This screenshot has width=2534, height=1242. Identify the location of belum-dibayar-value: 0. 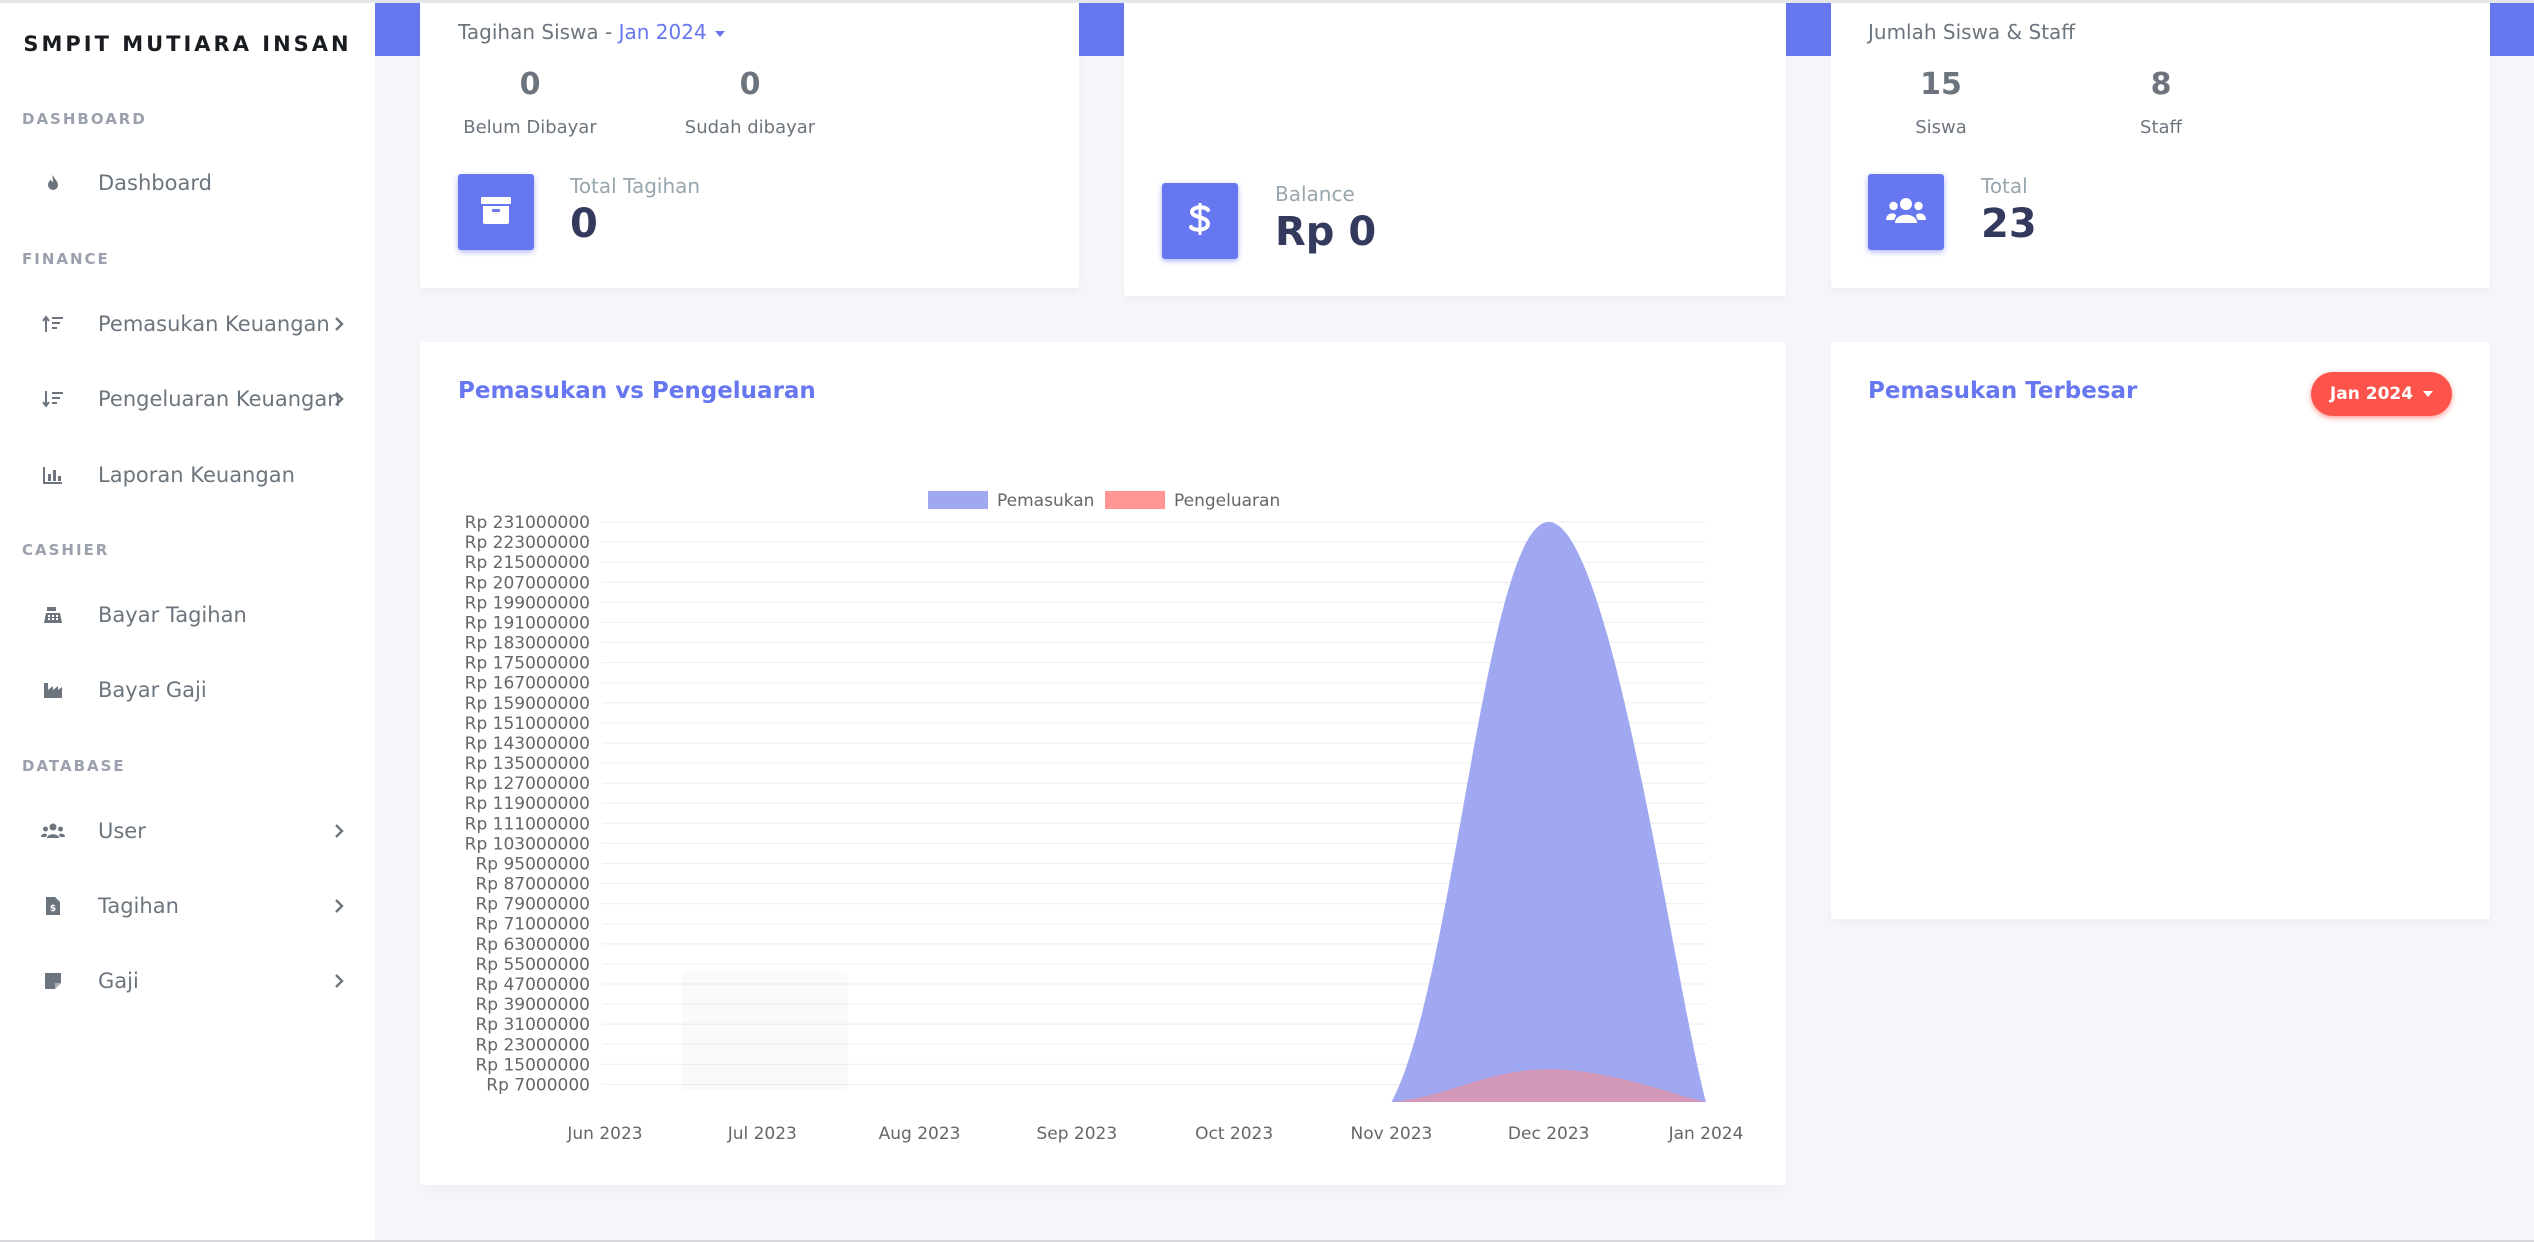
(530, 84).